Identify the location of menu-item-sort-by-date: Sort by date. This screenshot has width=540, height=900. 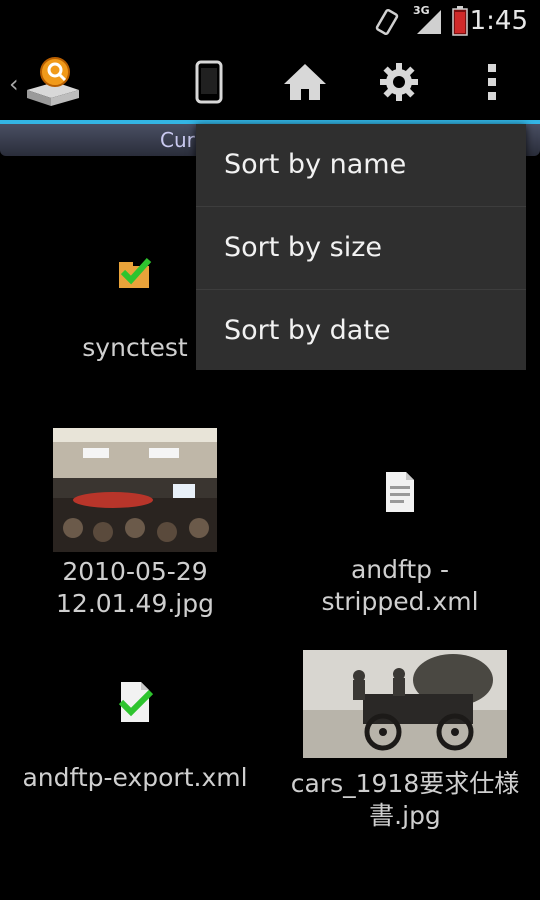
(361, 331).